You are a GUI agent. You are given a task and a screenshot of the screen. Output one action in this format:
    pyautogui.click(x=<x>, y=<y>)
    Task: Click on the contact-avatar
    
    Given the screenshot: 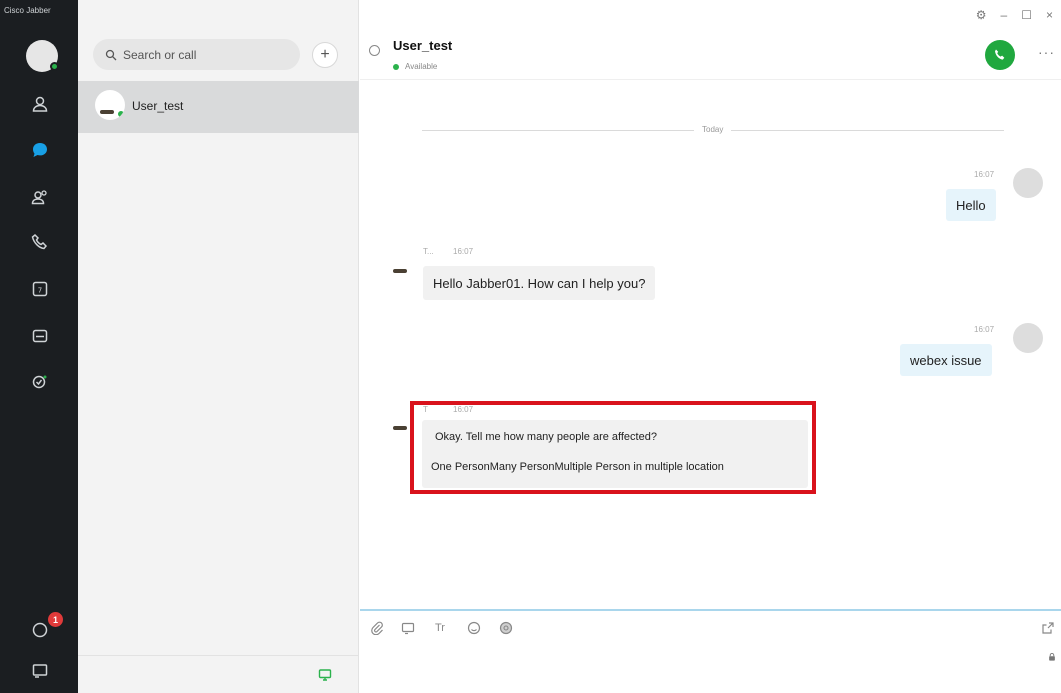 What is the action you would take?
    pyautogui.click(x=110, y=105)
    